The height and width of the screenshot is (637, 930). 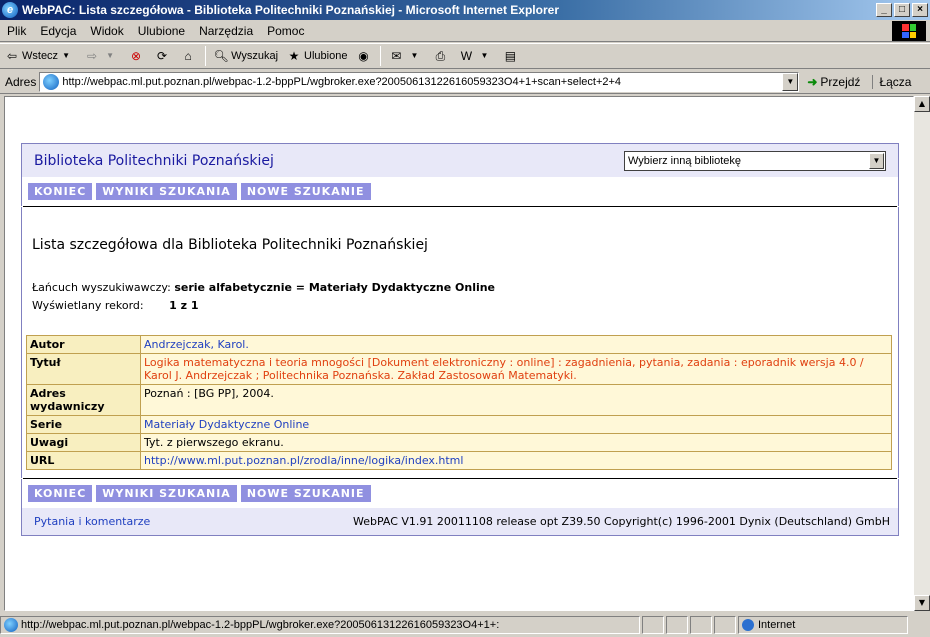 What do you see at coordinates (459, 424) in the screenshot?
I see `table-row: Serie Materiały Dydaktyczne Online` at bounding box center [459, 424].